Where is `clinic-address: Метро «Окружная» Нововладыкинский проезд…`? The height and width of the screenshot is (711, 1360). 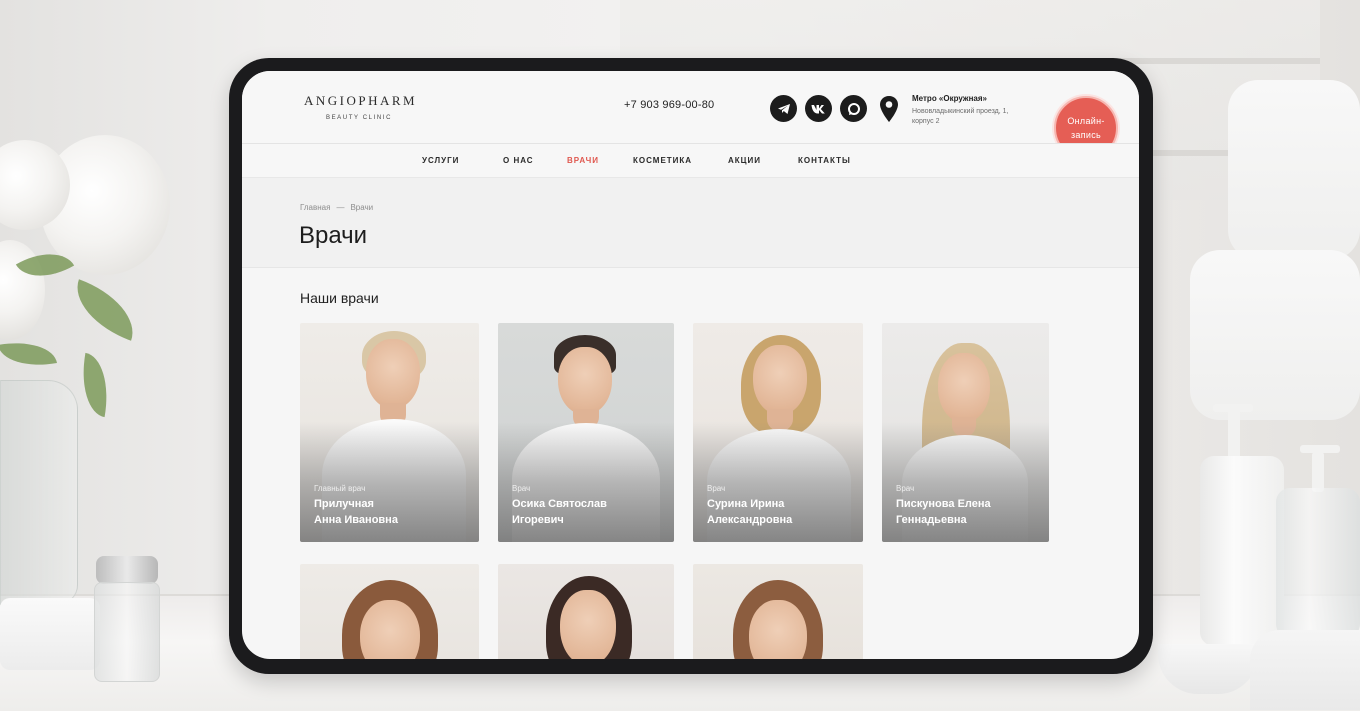 clinic-address: Метро «Окружная» Нововладыкинский проезд… is located at coordinates (972, 110).